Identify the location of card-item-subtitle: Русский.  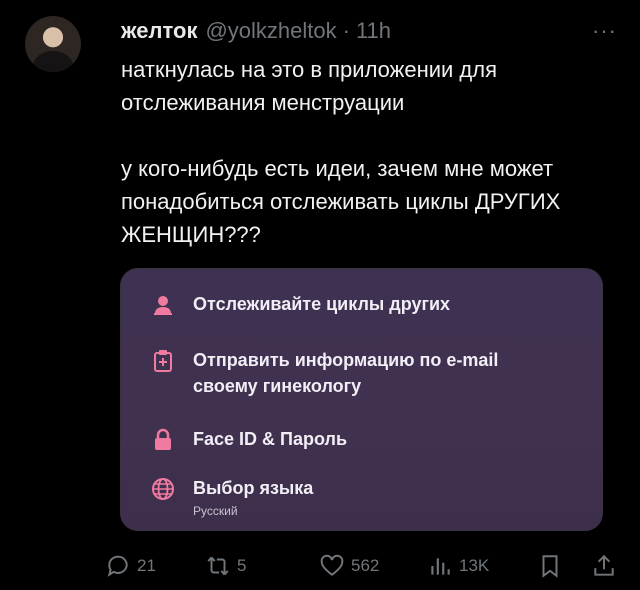
(215, 511).